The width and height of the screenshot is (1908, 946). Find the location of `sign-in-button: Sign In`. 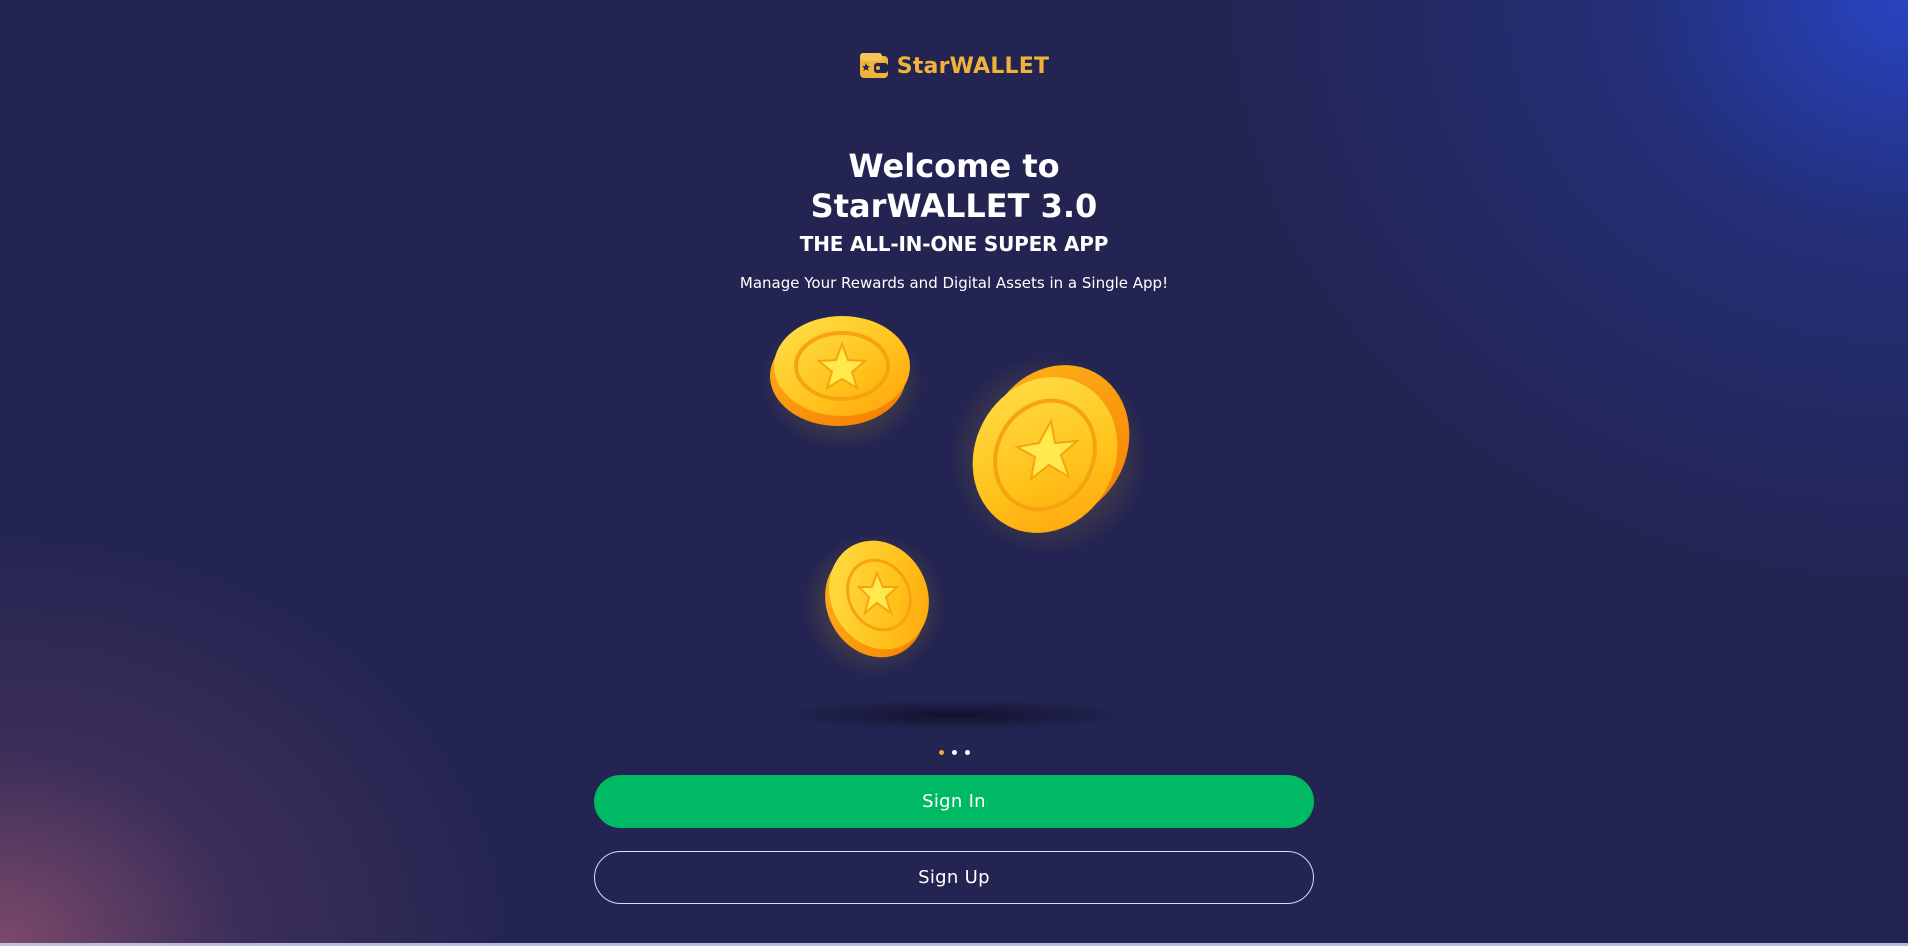

sign-in-button: Sign In is located at coordinates (954, 801).